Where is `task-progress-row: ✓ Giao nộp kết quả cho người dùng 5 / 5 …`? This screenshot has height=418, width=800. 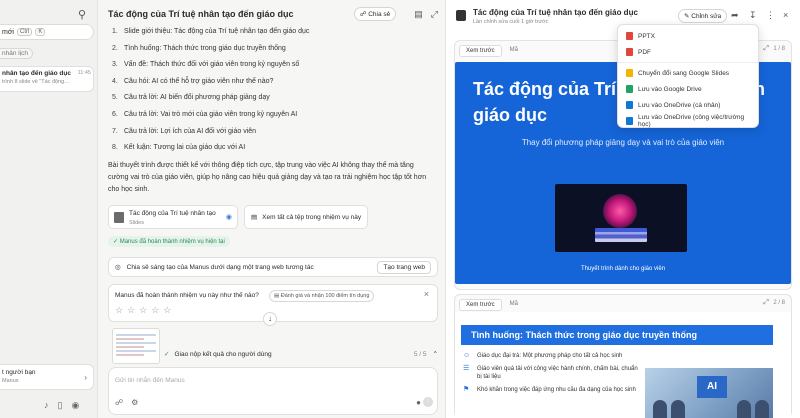 task-progress-row: ✓ Giao nộp kết quả cho người dùng 5 / 5 … is located at coordinates (273, 354).